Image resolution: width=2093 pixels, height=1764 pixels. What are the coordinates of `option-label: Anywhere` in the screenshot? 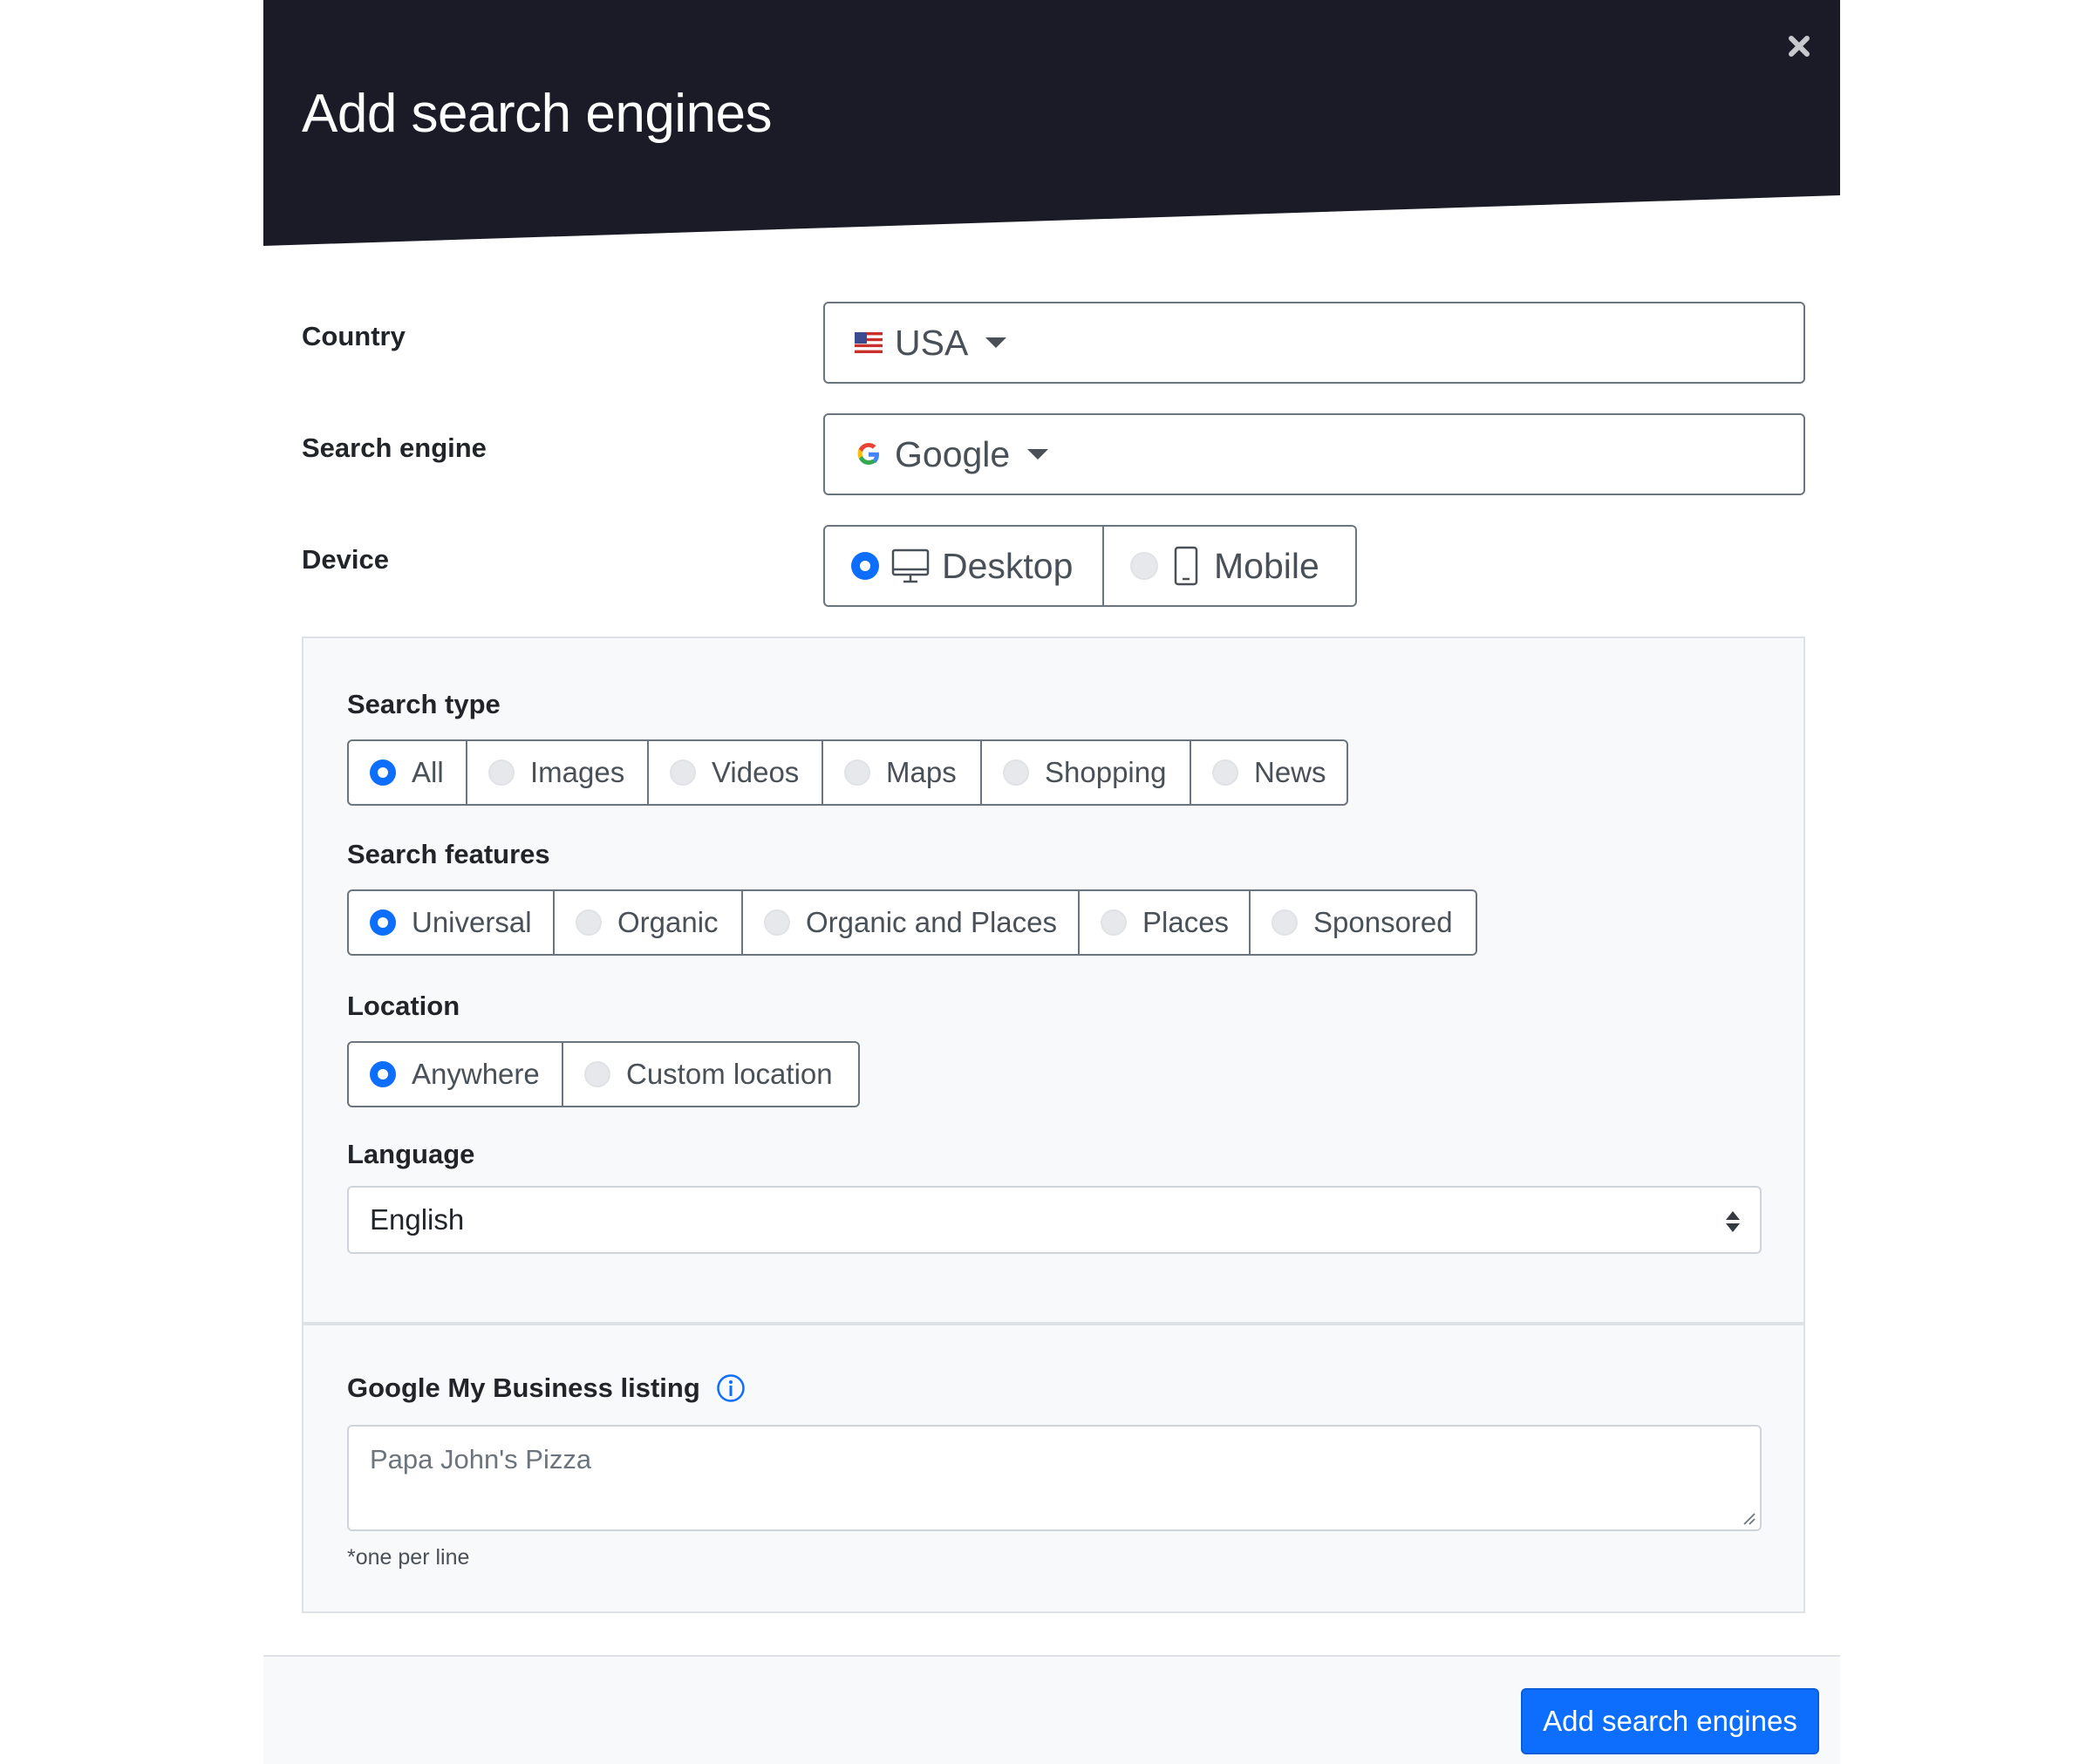 It's located at (476, 1074).